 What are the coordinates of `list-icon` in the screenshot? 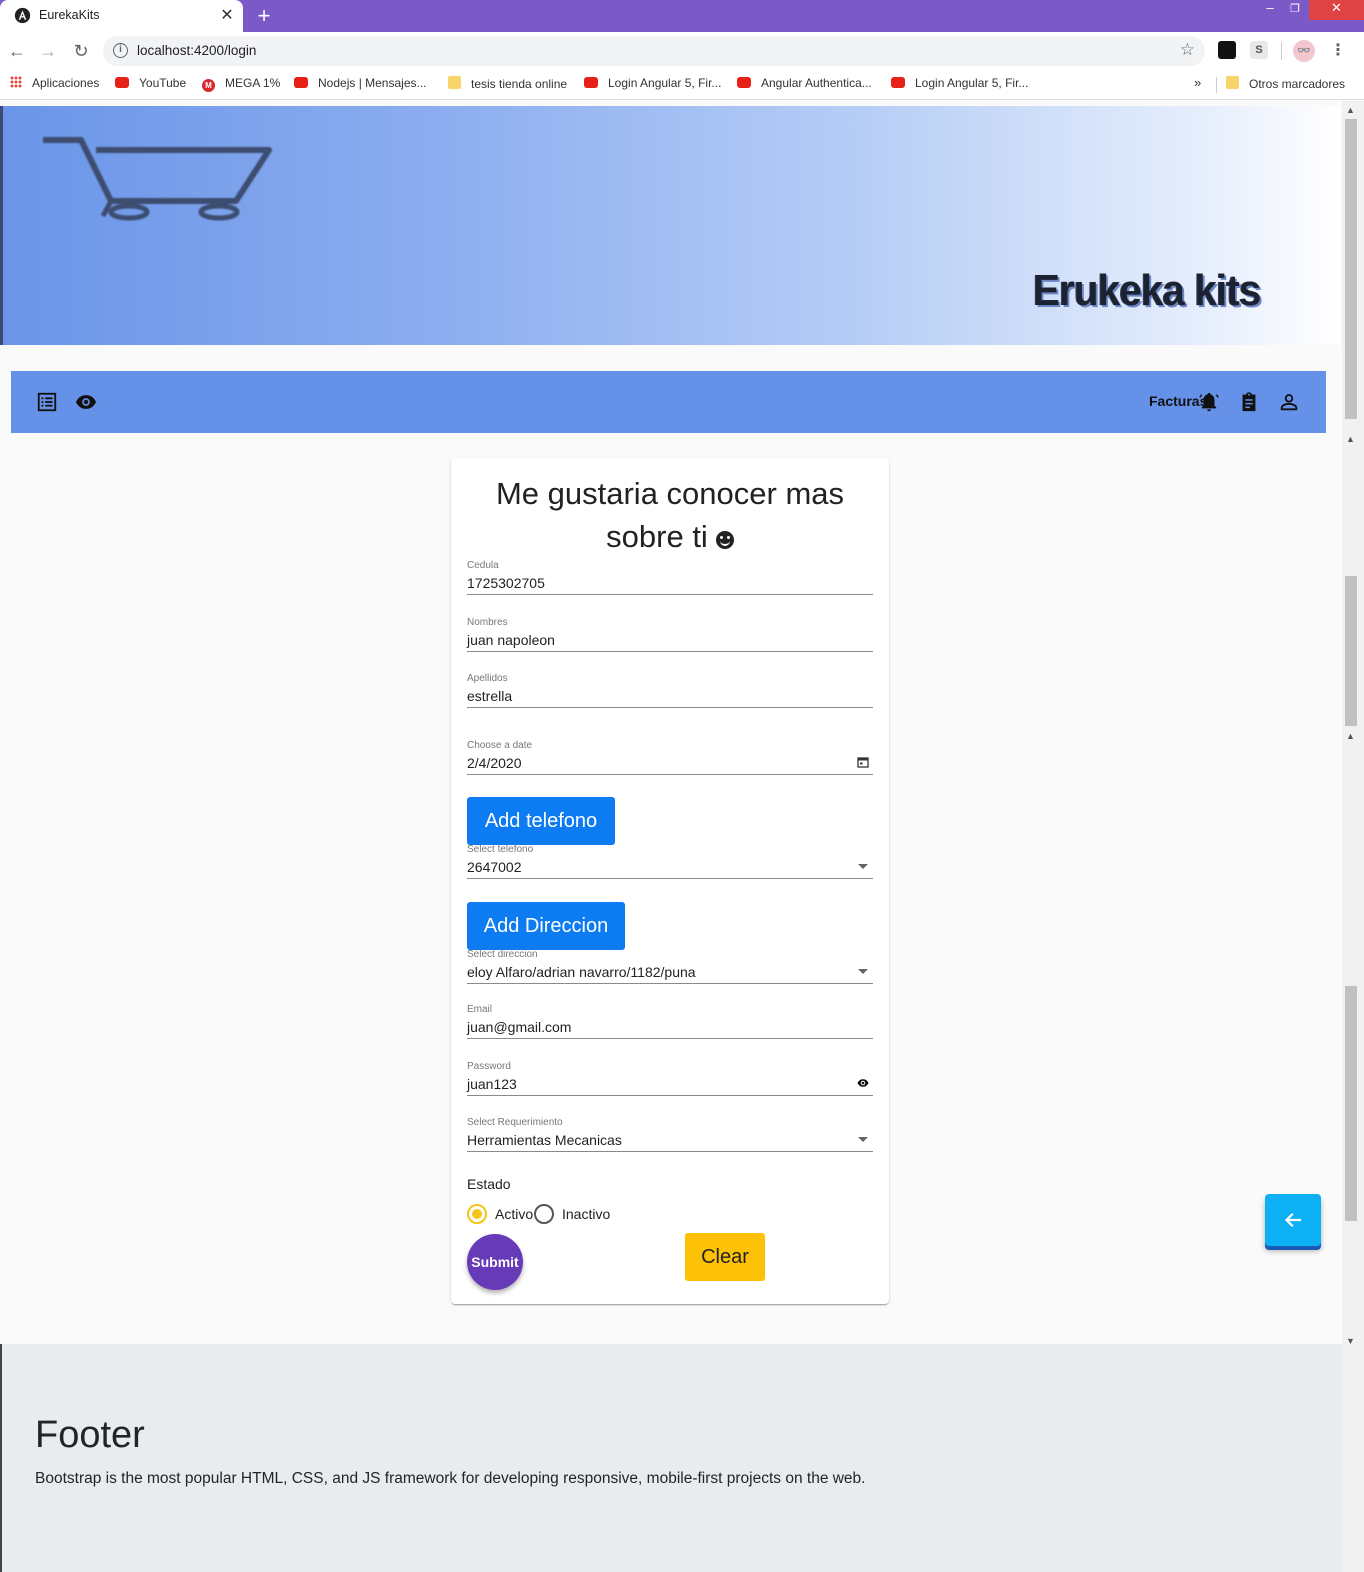 It's located at (47, 402).